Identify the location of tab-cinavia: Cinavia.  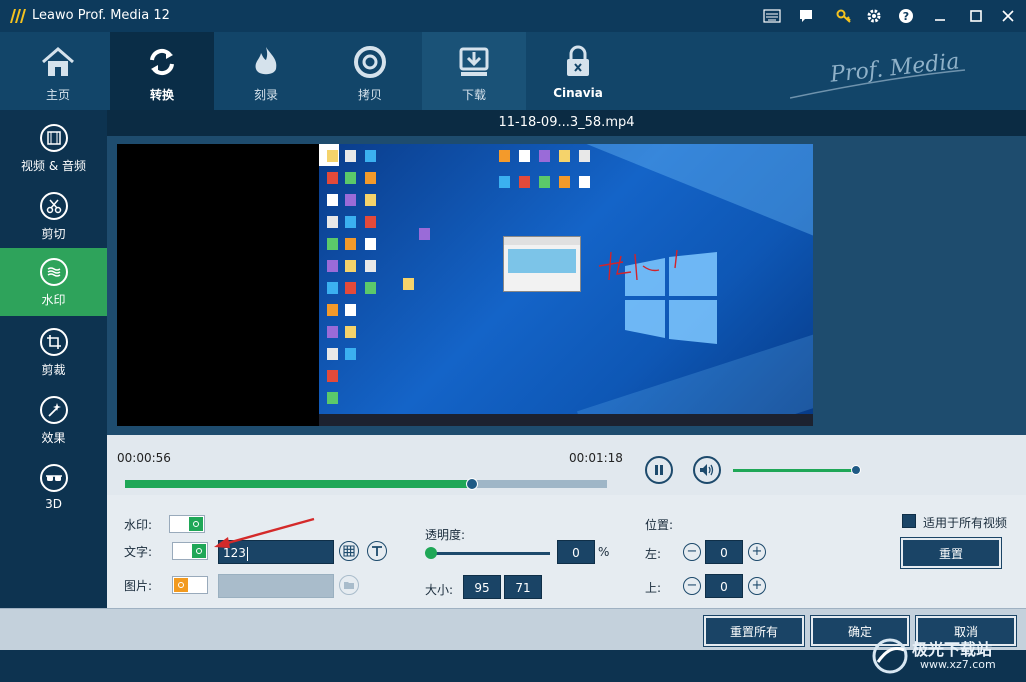
(578, 71).